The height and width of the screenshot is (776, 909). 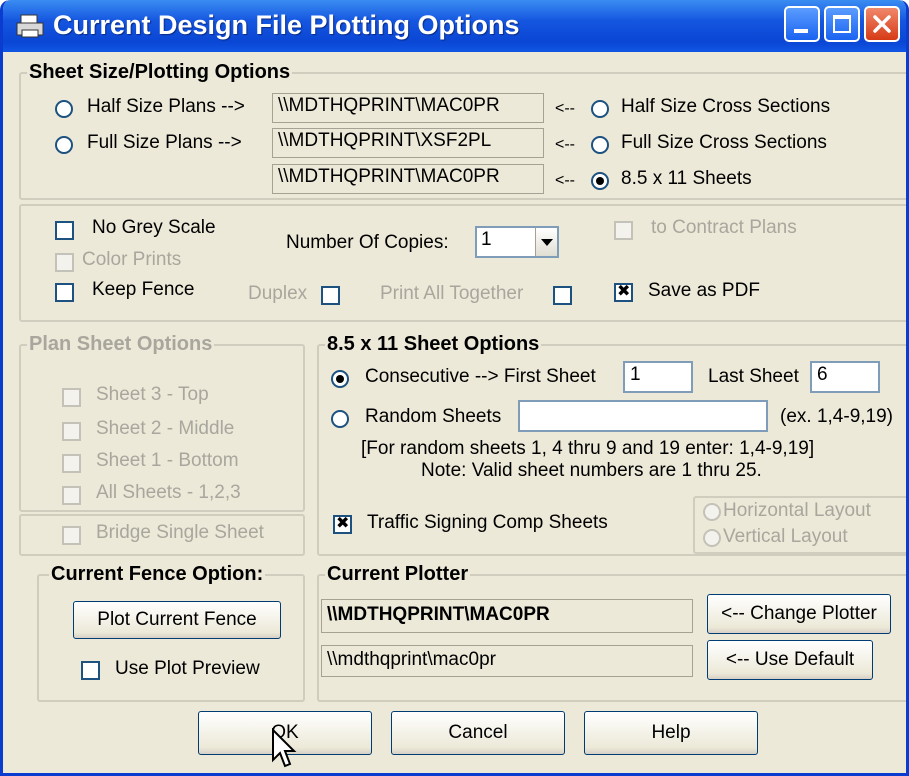 I want to click on window-title: Current Design File Plotting Options, so click(x=286, y=25).